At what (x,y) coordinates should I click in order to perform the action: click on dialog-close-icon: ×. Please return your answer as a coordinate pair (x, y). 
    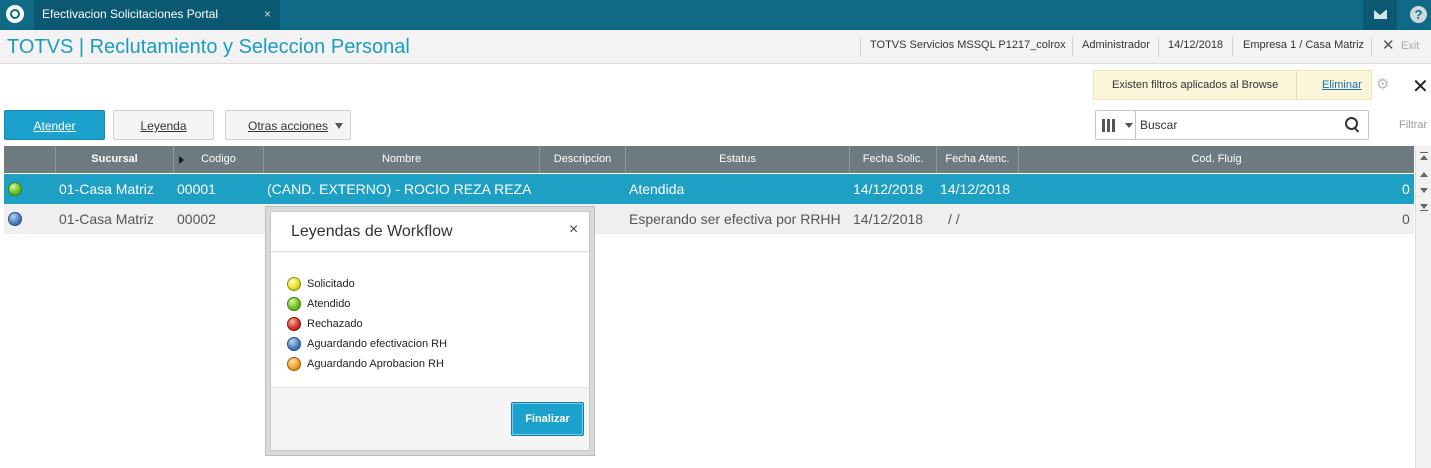
    Looking at the image, I should click on (573, 230).